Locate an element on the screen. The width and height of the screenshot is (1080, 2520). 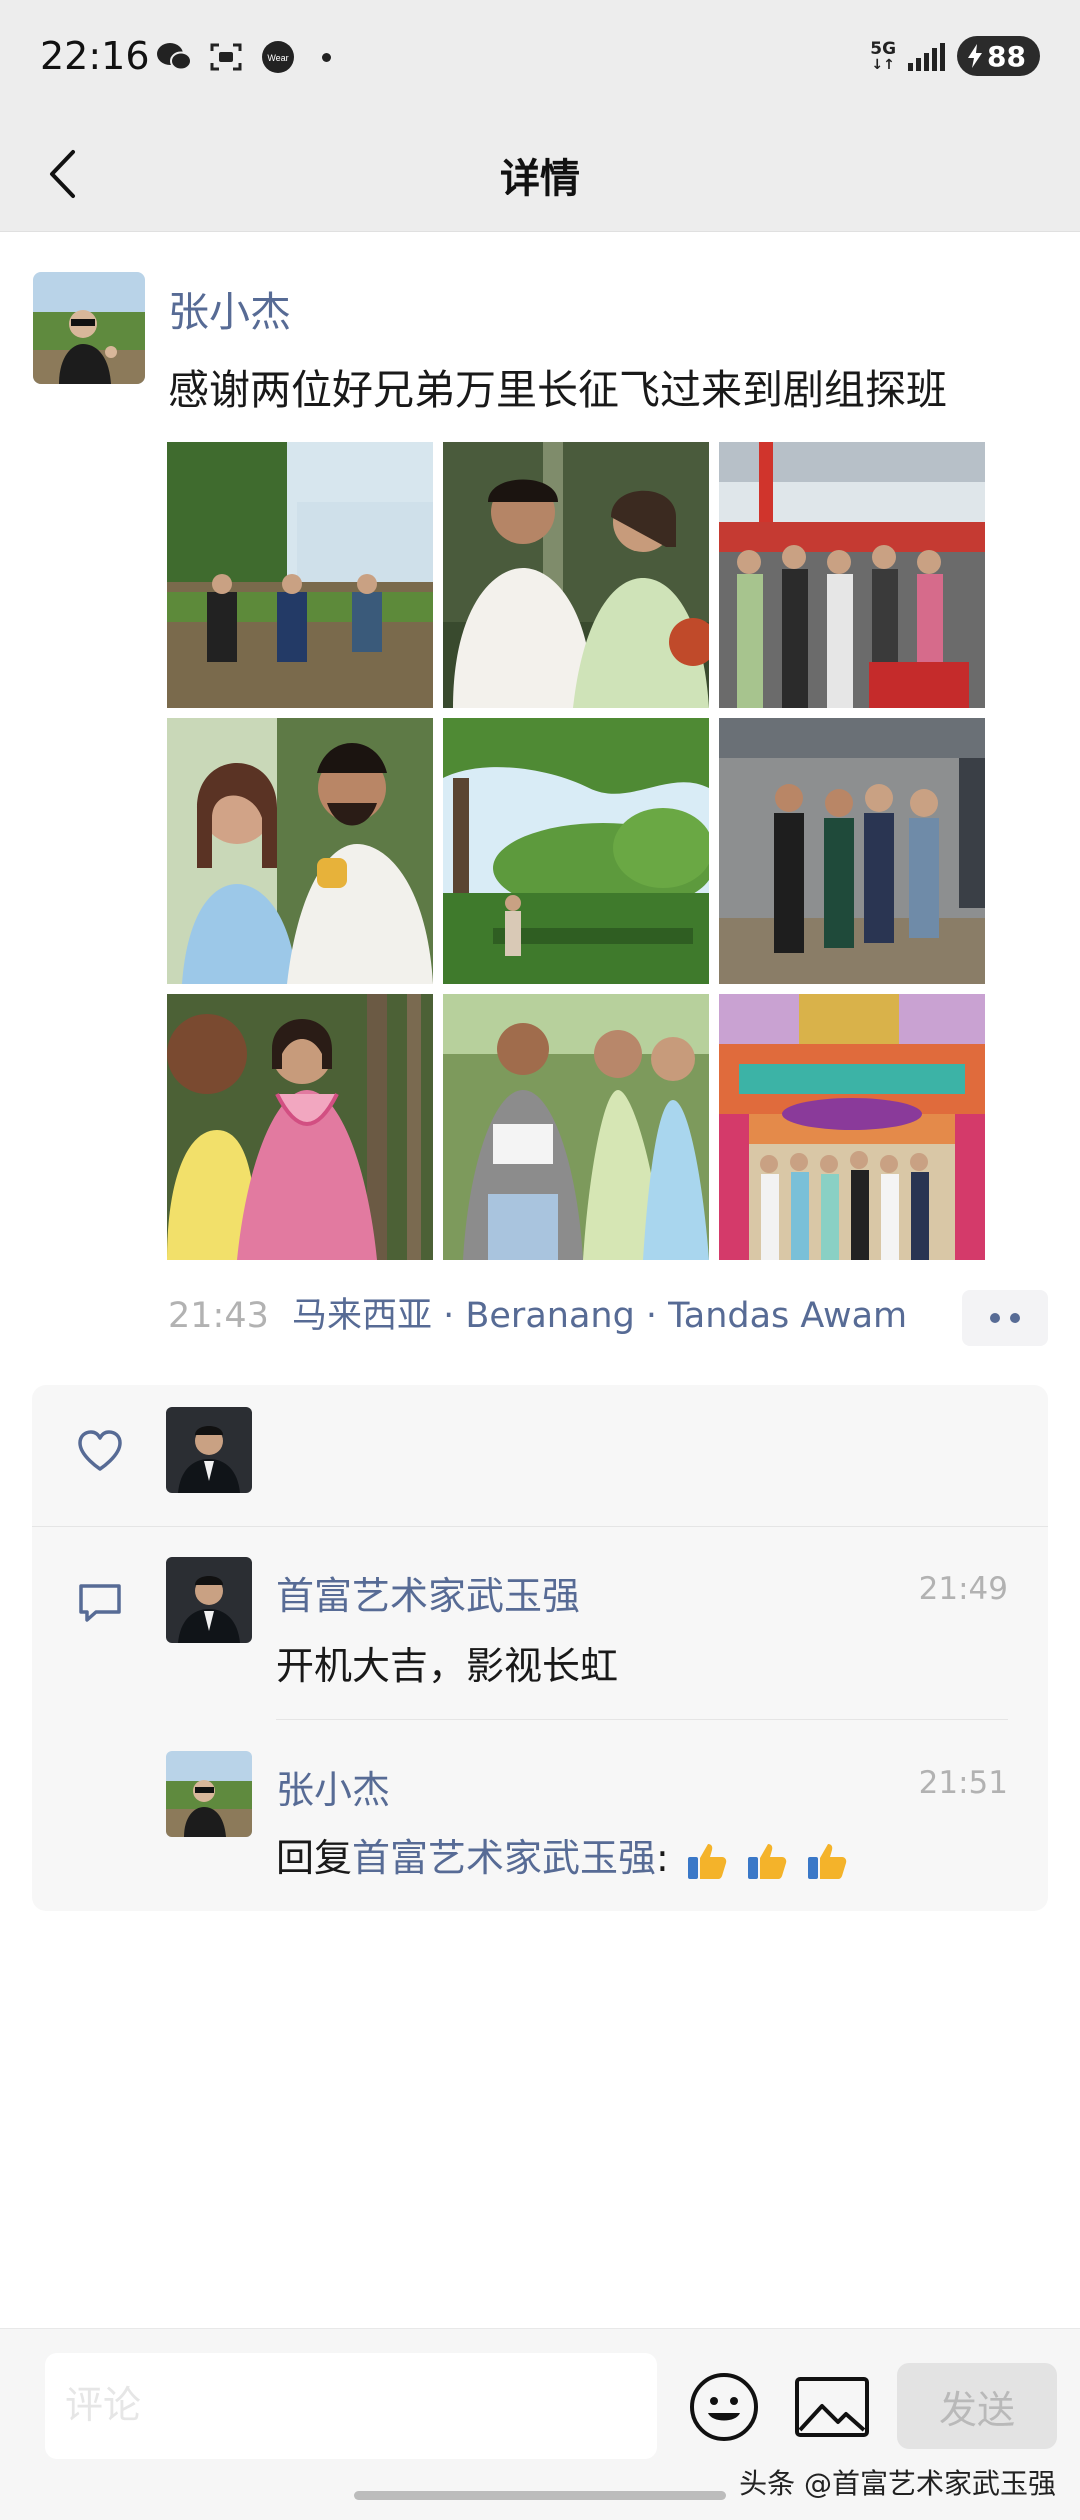
status-right: 5G ↓↑ 88 is located at coordinates (955, 56).